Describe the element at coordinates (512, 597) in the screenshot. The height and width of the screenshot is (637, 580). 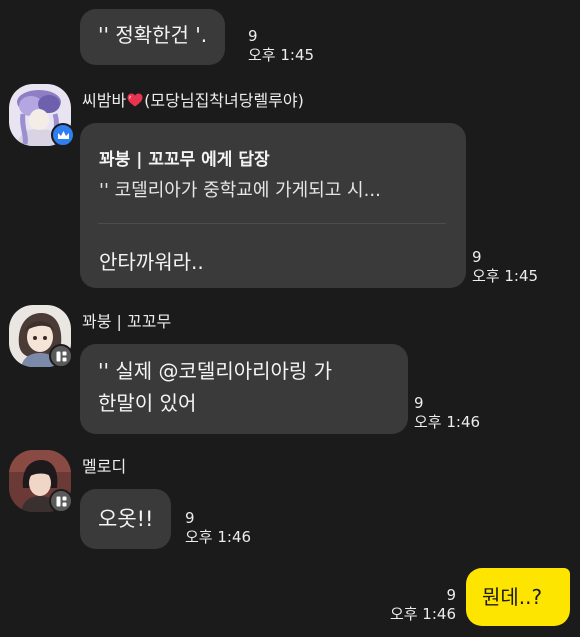
I see `message-text: 뭔데..?` at that location.